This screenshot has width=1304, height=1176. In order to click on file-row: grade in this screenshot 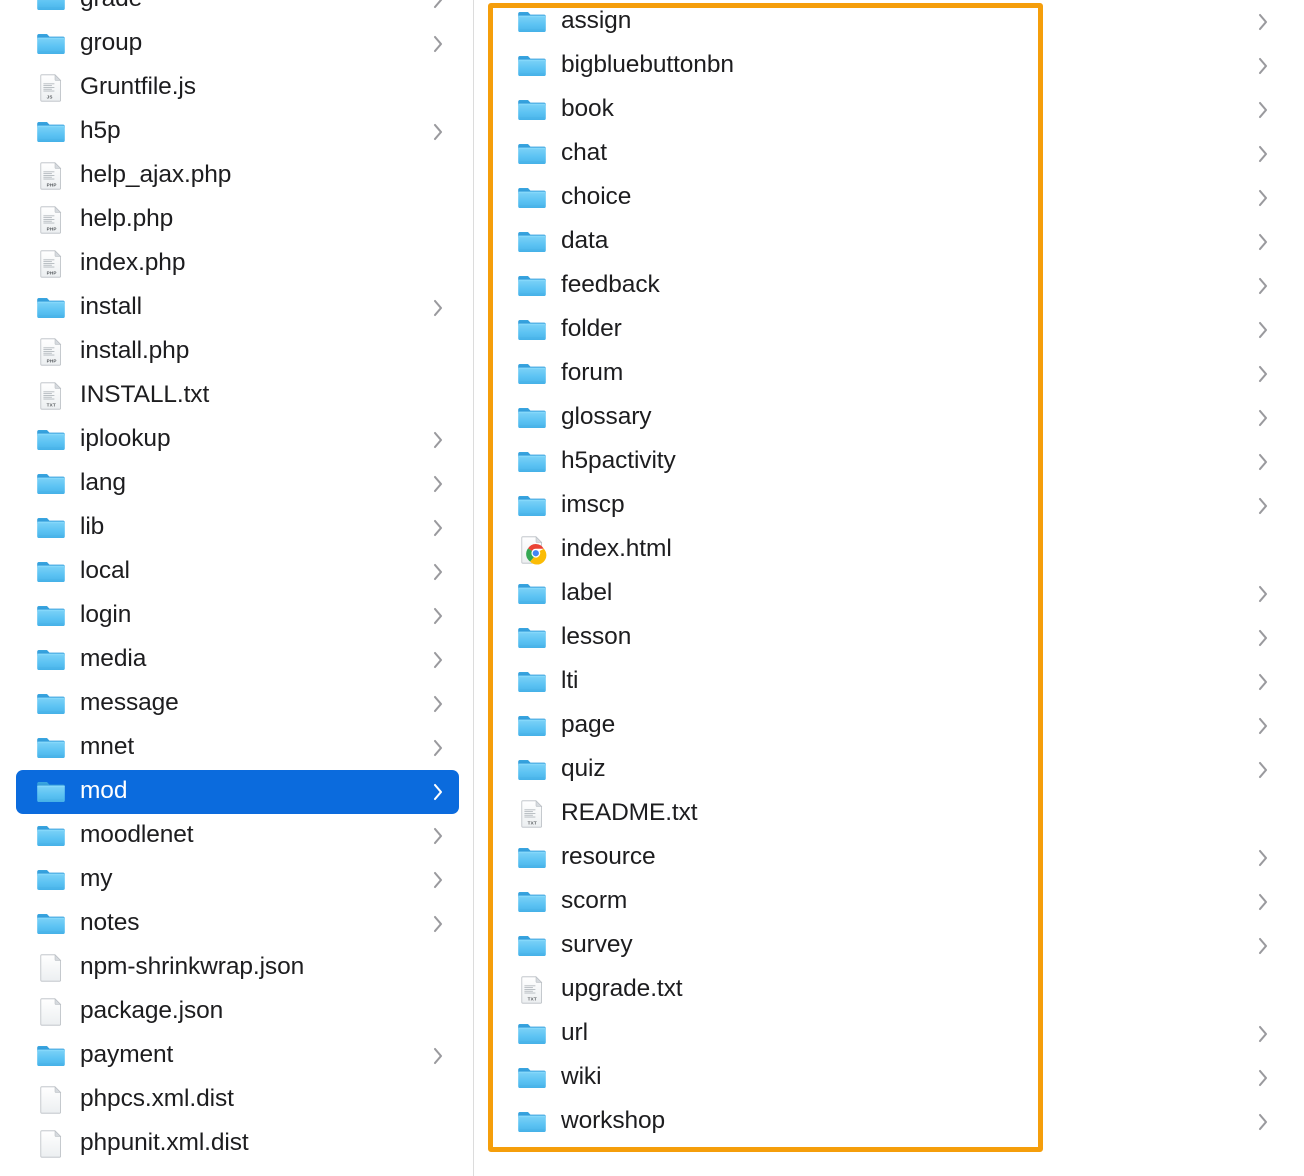, I will do `click(237, 11)`.